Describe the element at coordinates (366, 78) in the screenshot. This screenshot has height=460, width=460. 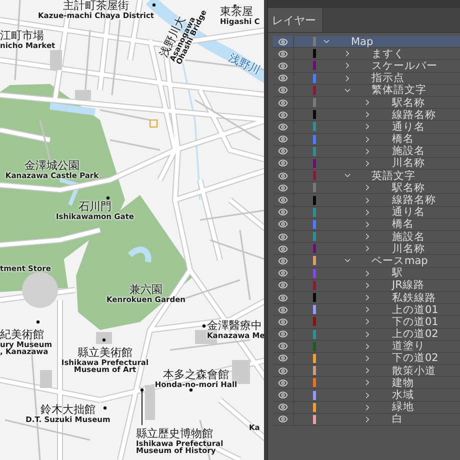
I see `layer-row: 指示点` at that location.